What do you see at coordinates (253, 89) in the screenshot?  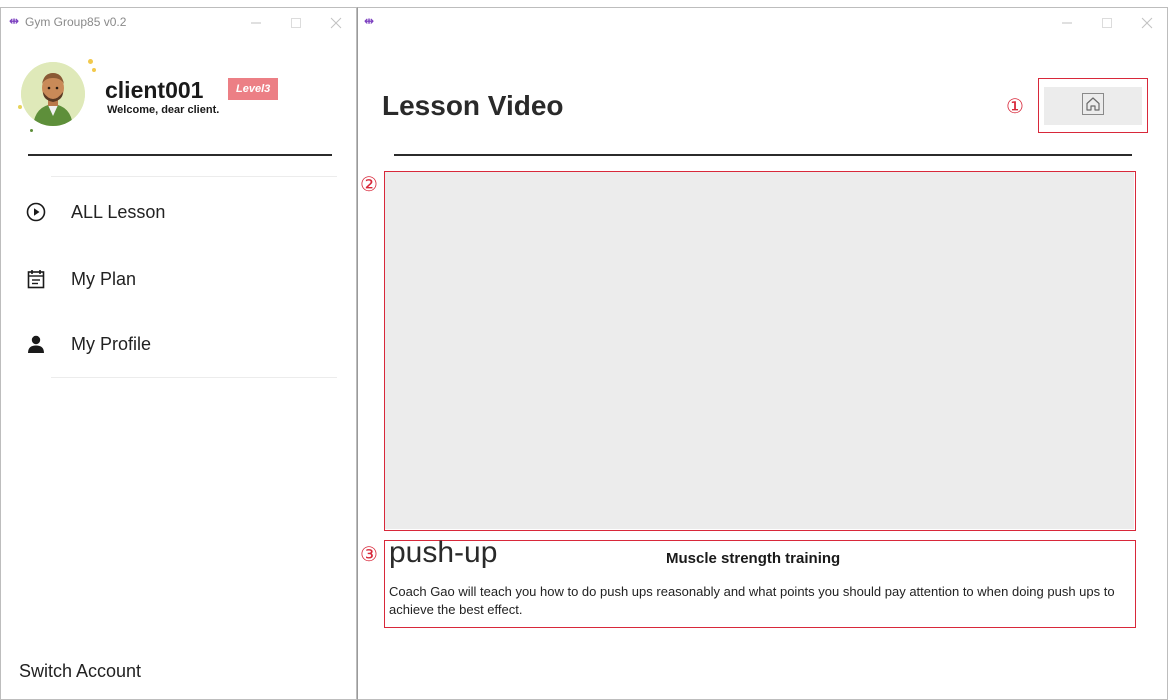 I see `level-badge: Level3` at bounding box center [253, 89].